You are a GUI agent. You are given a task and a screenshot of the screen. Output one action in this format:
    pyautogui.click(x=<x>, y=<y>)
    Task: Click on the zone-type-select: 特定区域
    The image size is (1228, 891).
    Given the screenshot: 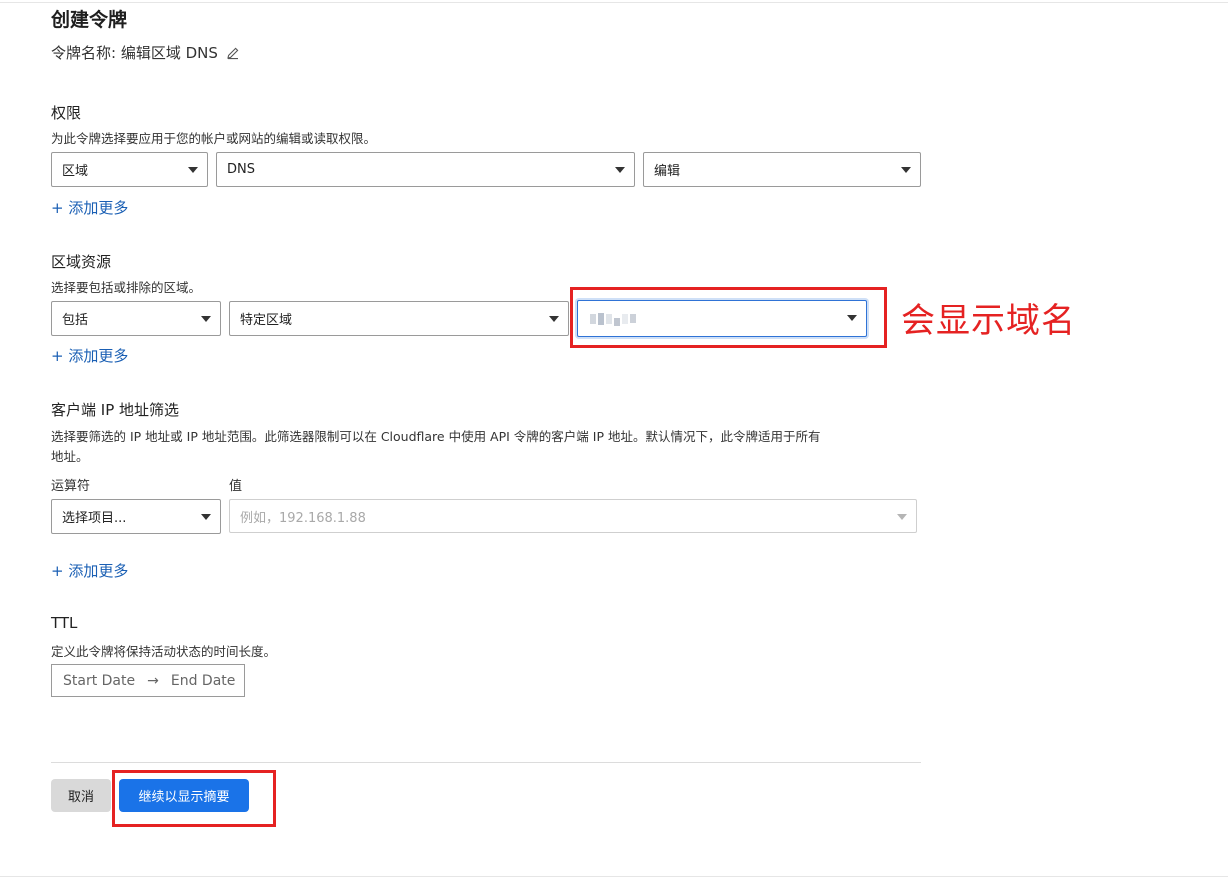 What is the action you would take?
    pyautogui.click(x=399, y=318)
    